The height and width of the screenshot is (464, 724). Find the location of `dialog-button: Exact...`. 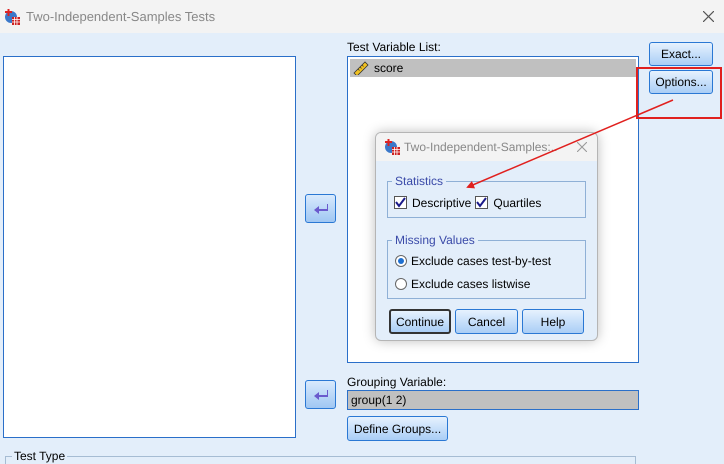

dialog-button: Exact... is located at coordinates (681, 54).